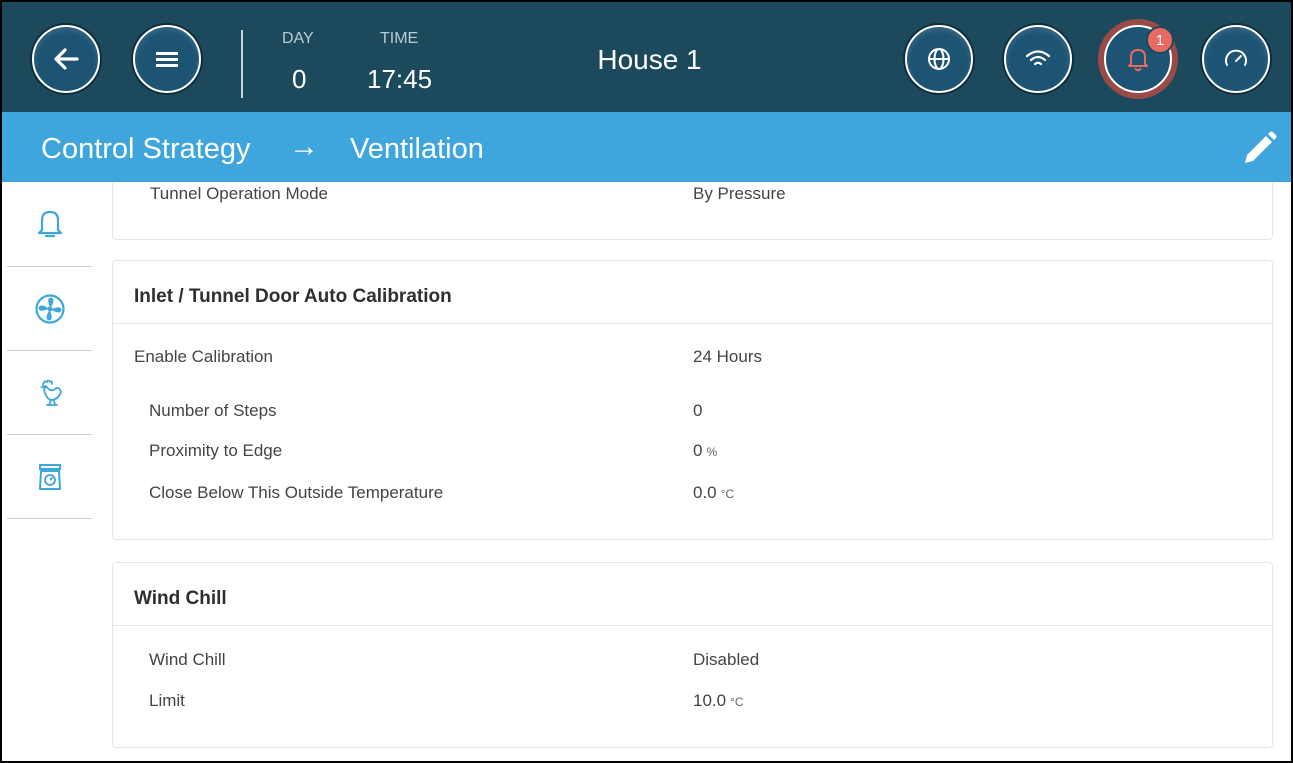 This screenshot has height=763, width=1293. Describe the element at coordinates (239, 193) in the screenshot. I see `tunnel-operation-mode-label: Tunnel Operation Mode` at that location.